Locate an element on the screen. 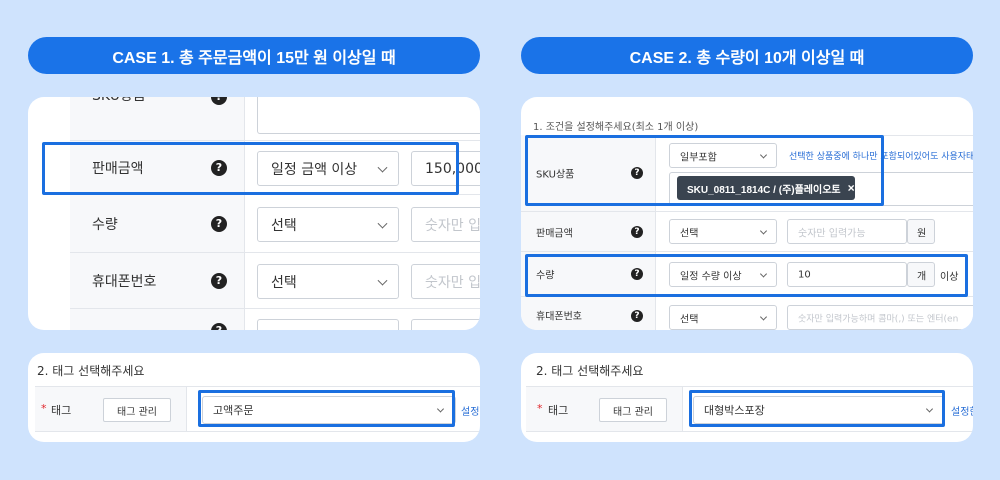  case2-title-text: CASE 2. 총 수량이 10개 이상일 때 is located at coordinates (747, 58).